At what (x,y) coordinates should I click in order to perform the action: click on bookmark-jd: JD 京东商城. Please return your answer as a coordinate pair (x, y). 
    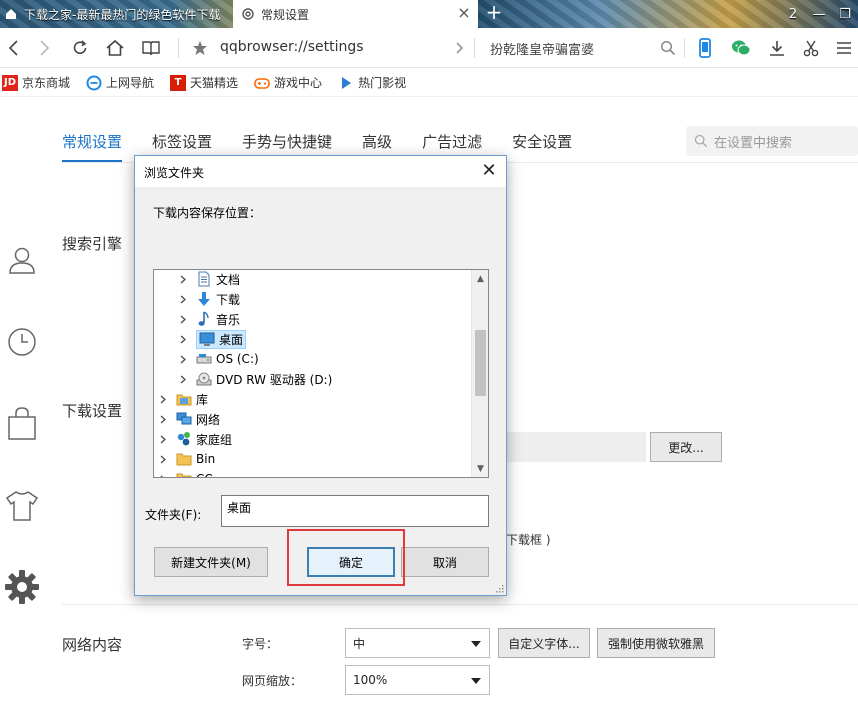
    Looking at the image, I should click on (36, 82).